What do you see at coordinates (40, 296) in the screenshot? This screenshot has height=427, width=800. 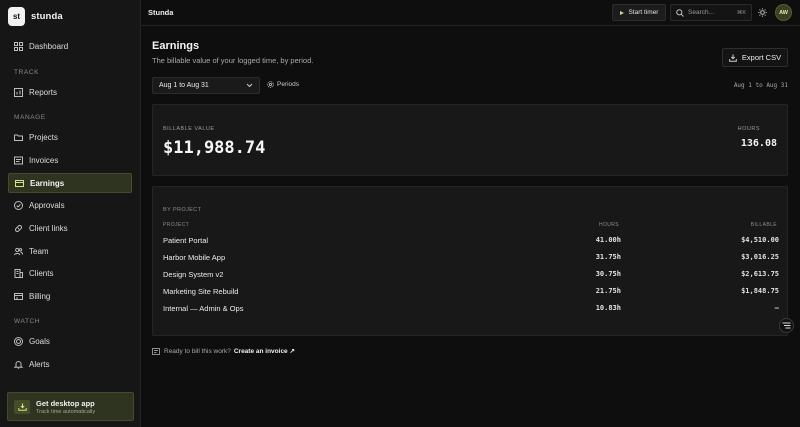 I see `sidebar-item-label: Billing` at bounding box center [40, 296].